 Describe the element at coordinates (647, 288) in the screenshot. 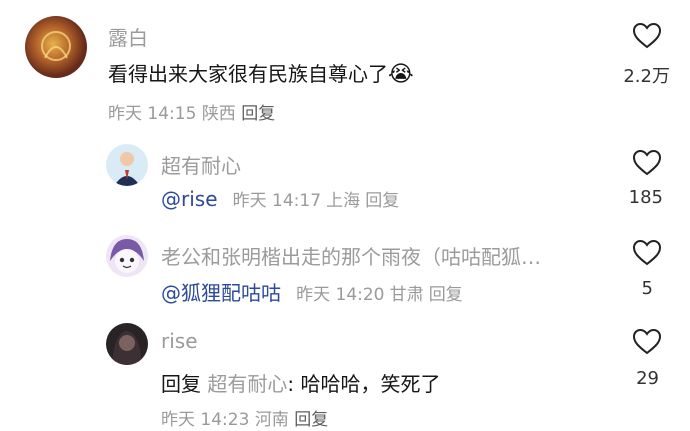

I see `like-count: 5` at that location.